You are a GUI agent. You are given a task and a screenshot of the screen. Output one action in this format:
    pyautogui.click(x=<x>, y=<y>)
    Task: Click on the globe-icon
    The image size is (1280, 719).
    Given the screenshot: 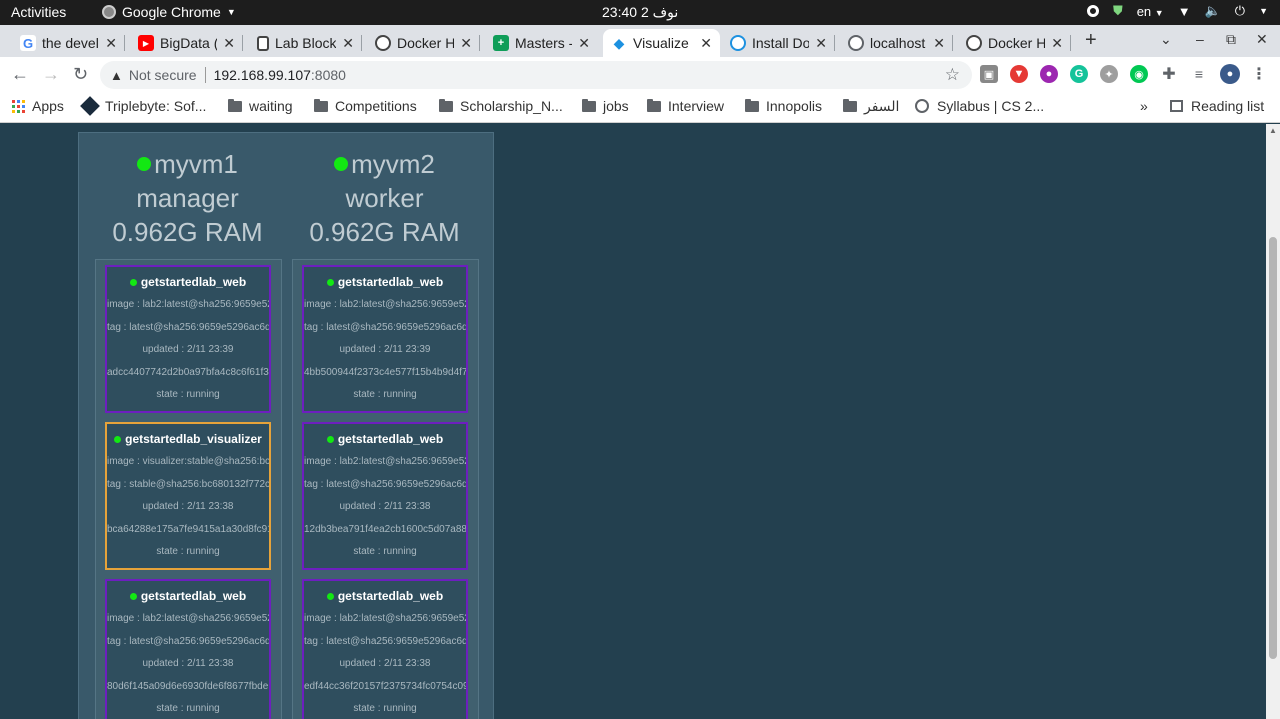 What is the action you would take?
    pyautogui.click(x=856, y=43)
    